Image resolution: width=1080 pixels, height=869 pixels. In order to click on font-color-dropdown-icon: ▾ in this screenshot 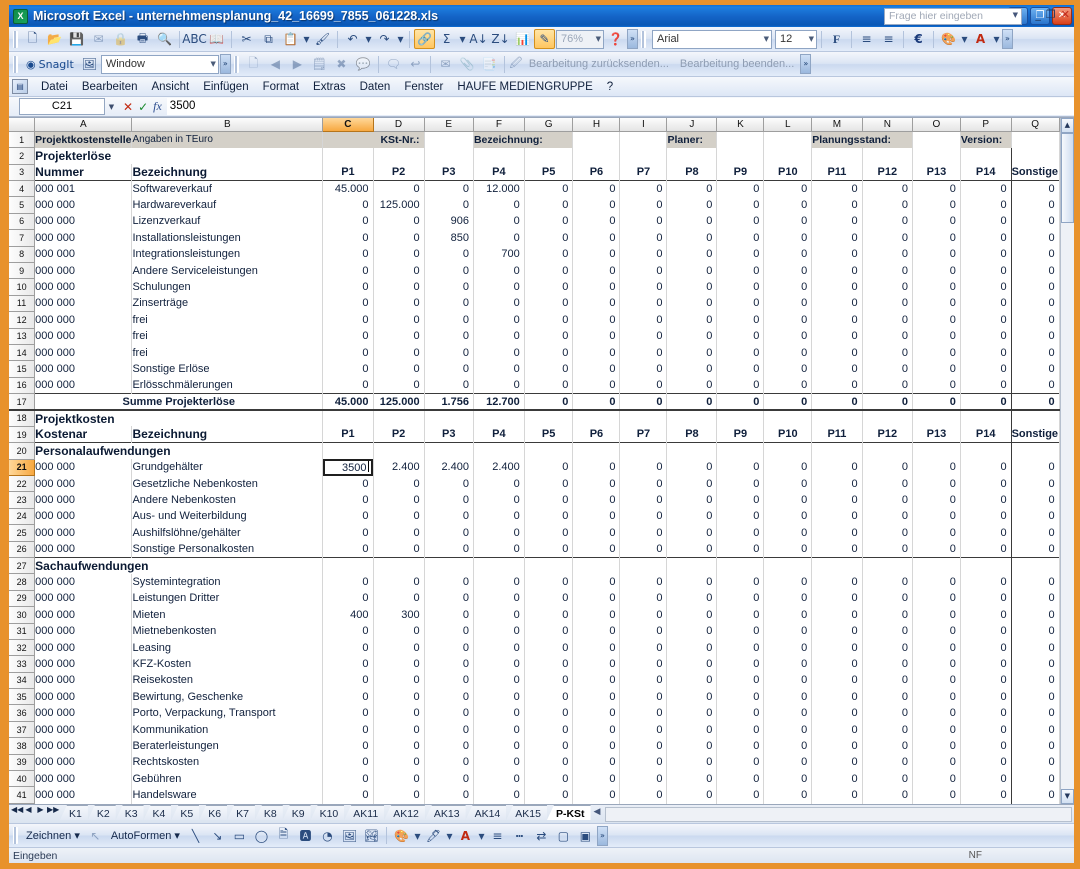, I will do `click(996, 39)`.